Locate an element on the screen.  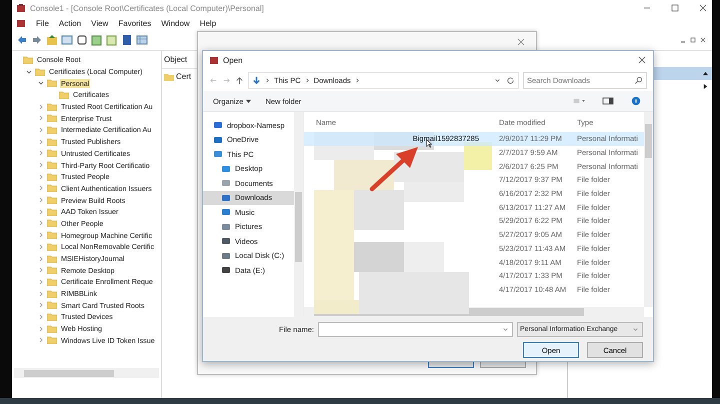
preview-pane-icon is located at coordinates (608, 101).